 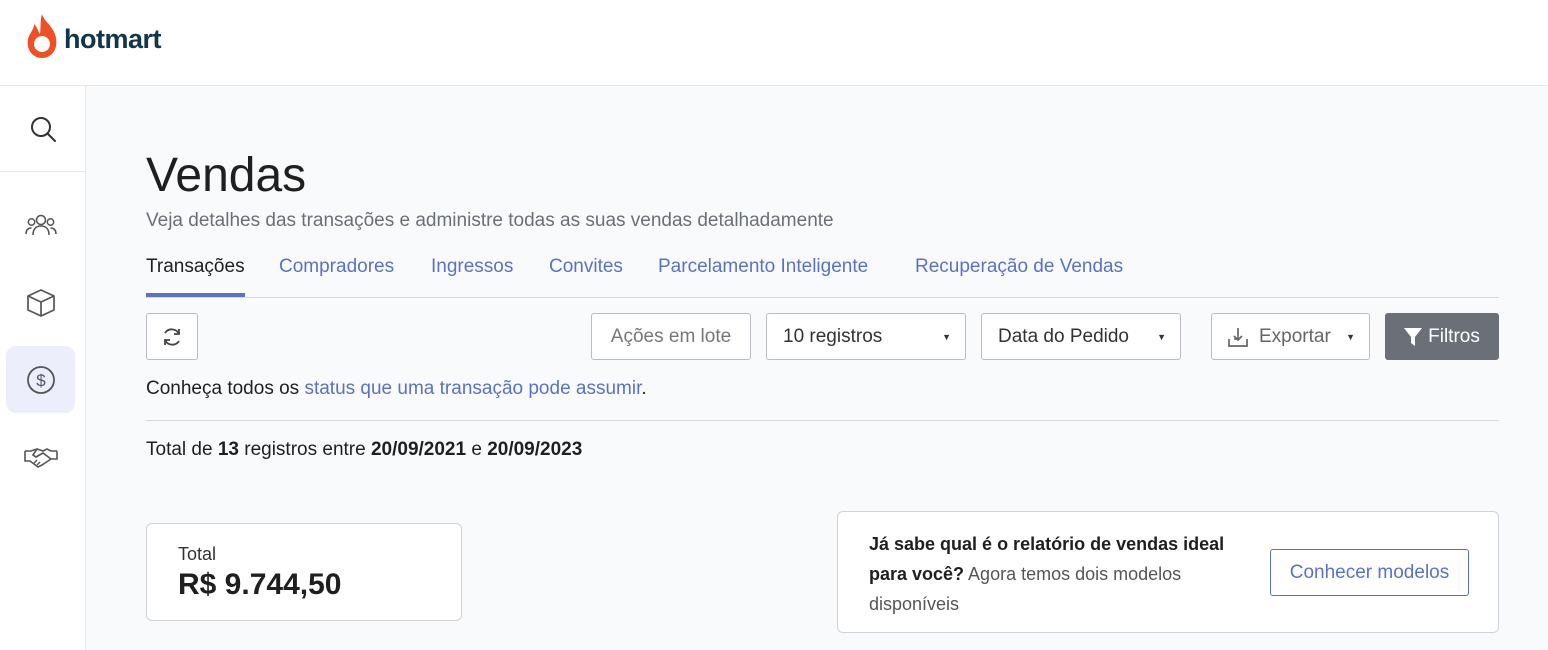 What do you see at coordinates (226, 175) in the screenshot?
I see `page-title: Vendas` at bounding box center [226, 175].